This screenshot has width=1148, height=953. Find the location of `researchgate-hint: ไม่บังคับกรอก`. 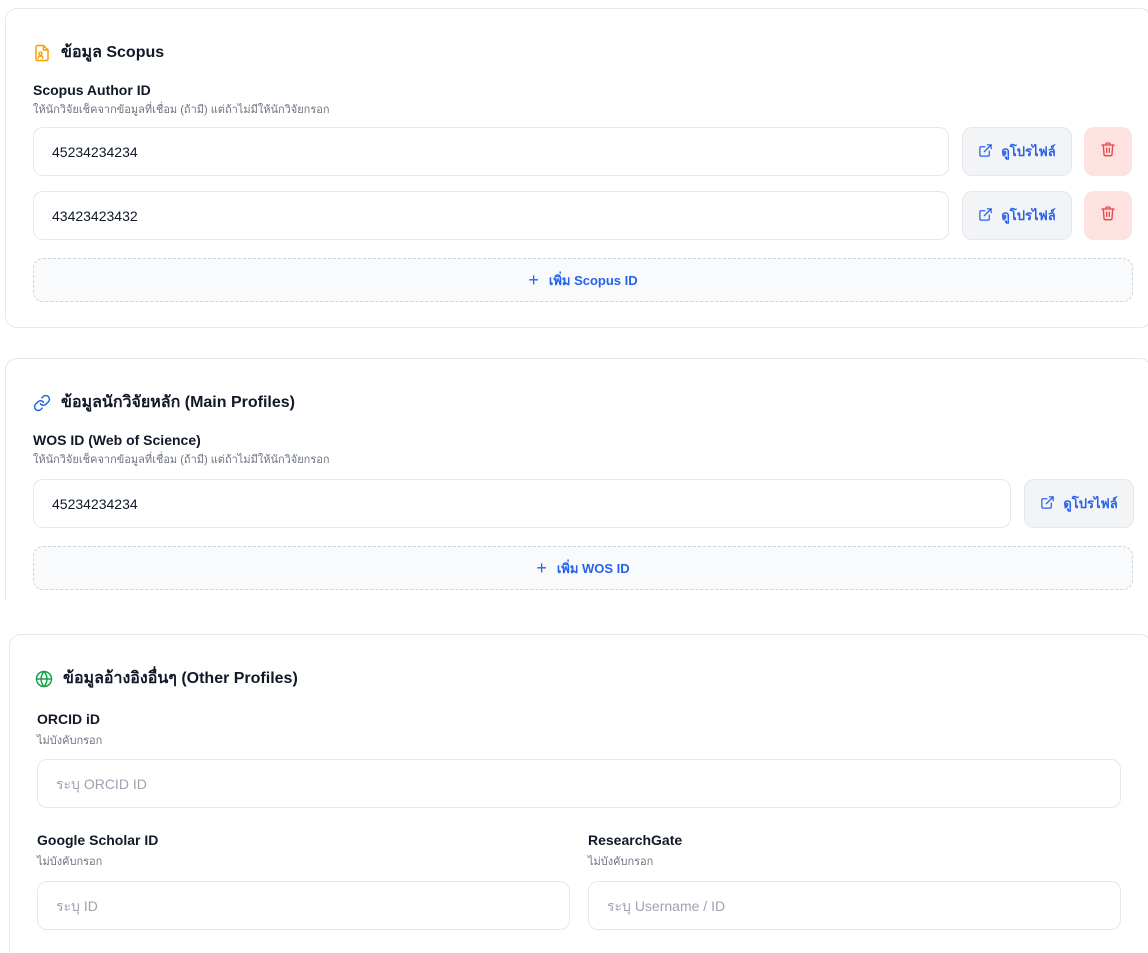

researchgate-hint: ไม่บังคับกรอก is located at coordinates (621, 862).